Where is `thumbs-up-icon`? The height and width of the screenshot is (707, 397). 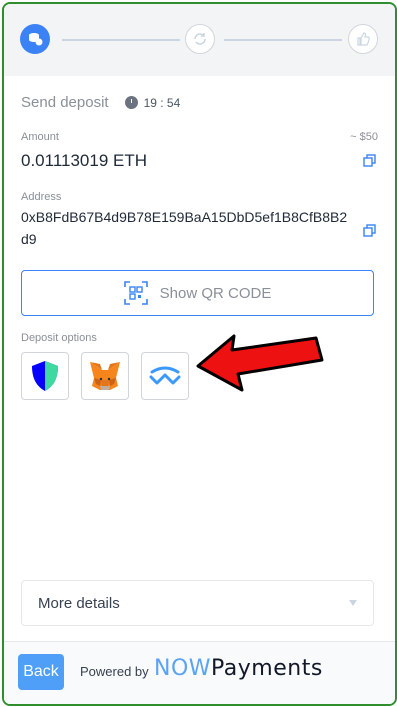
thumbs-up-icon is located at coordinates (363, 39).